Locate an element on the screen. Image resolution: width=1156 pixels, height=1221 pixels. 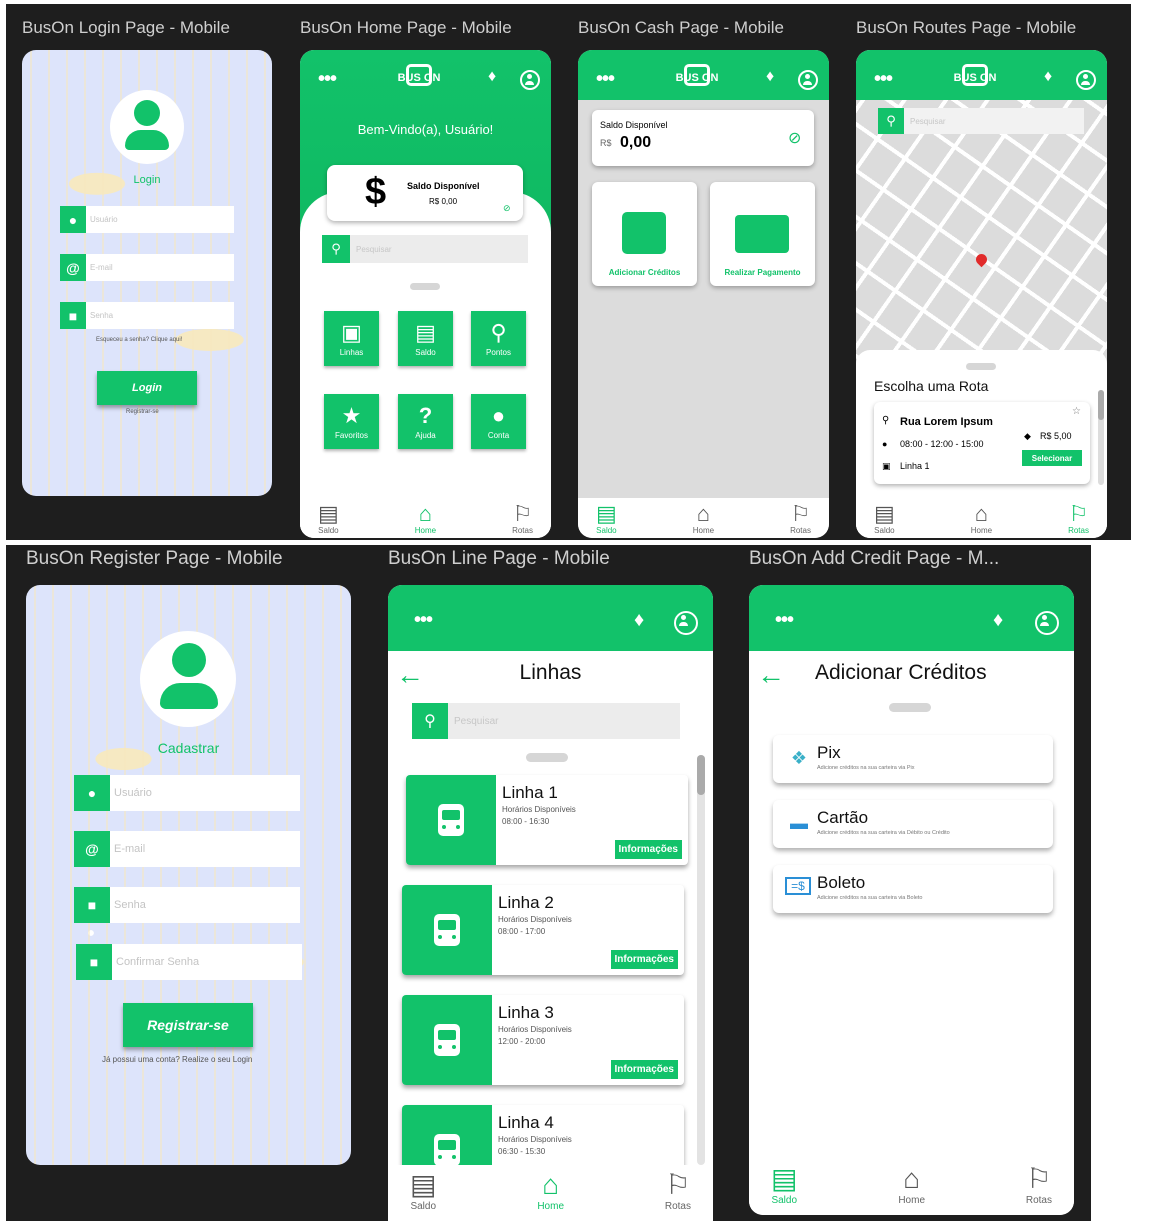
lock-icon: ■ is located at coordinates (92, 905).